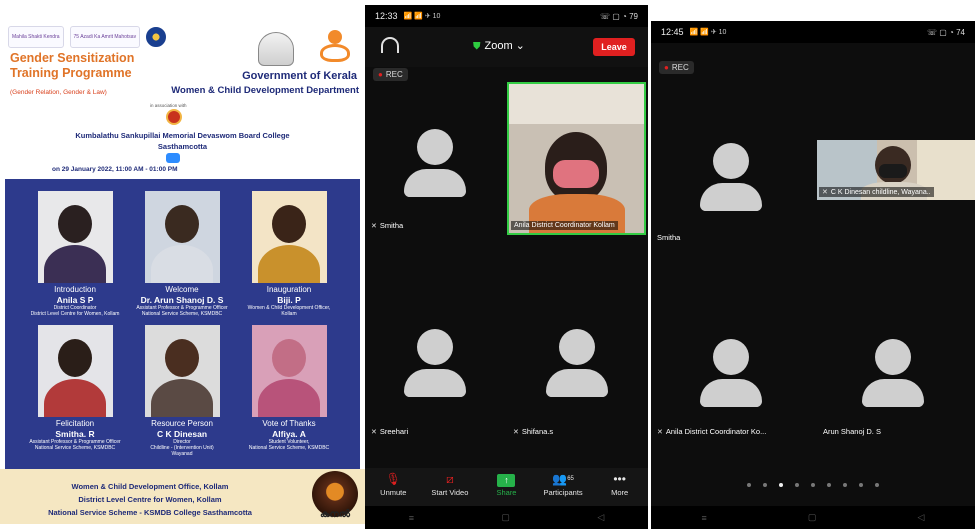 The width and height of the screenshot is (975, 529). I want to click on audio-headset-icon, so click(390, 45).